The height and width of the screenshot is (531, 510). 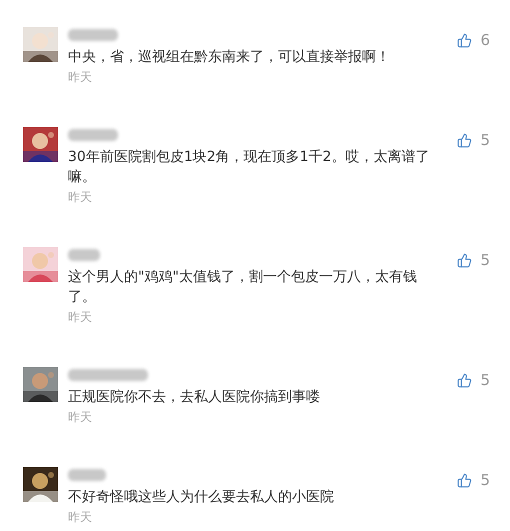 What do you see at coordinates (485, 40) in the screenshot?
I see `like-count: 6` at bounding box center [485, 40].